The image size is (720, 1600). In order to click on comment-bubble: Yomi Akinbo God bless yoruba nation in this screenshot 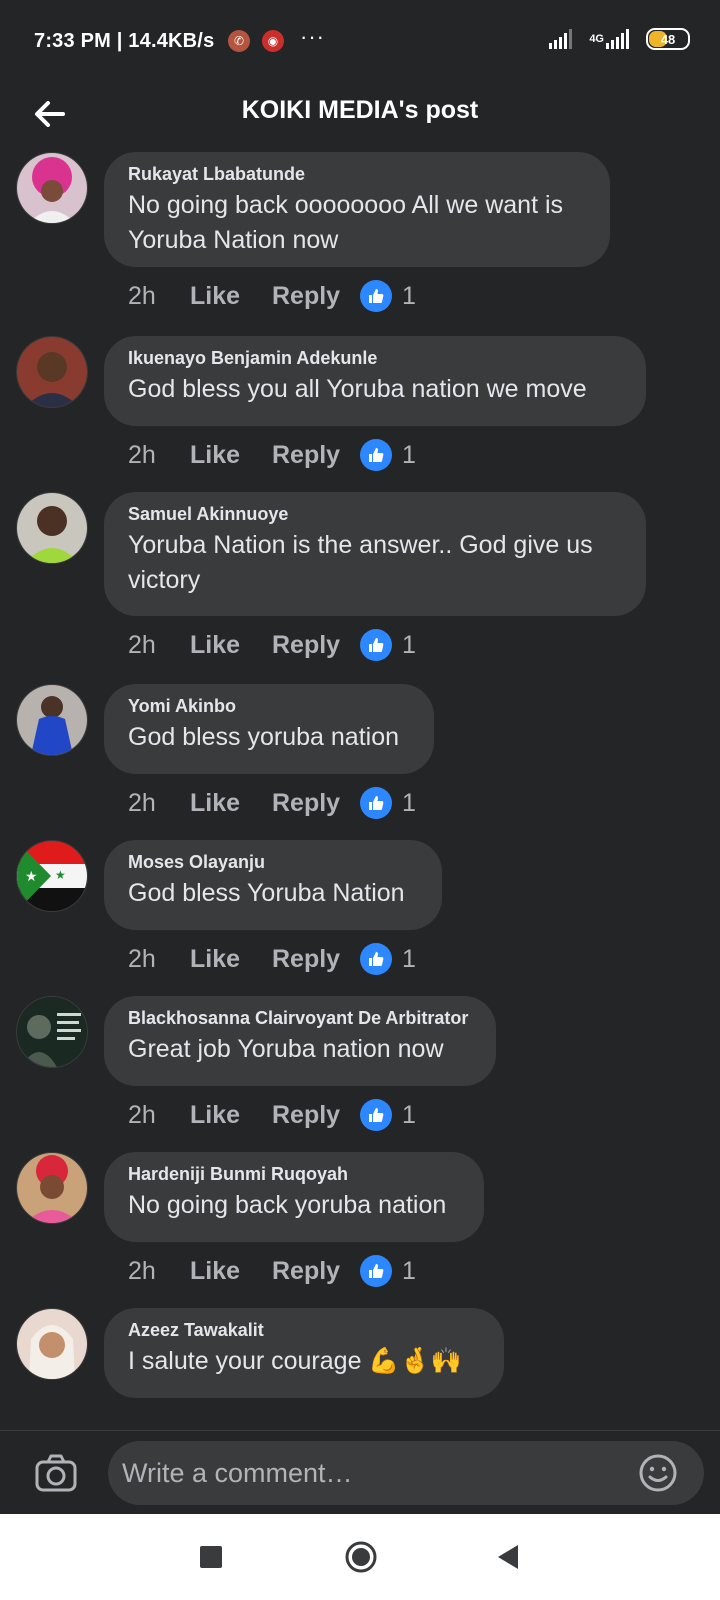, I will do `click(269, 729)`.